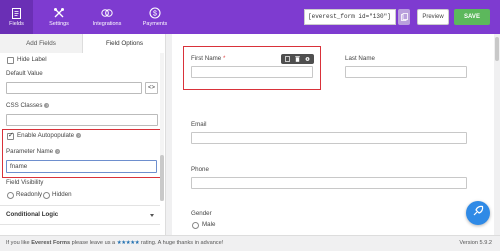 This screenshot has width=500, height=251. What do you see at coordinates (200, 169) in the screenshot?
I see `phone-label: Phone` at bounding box center [200, 169].